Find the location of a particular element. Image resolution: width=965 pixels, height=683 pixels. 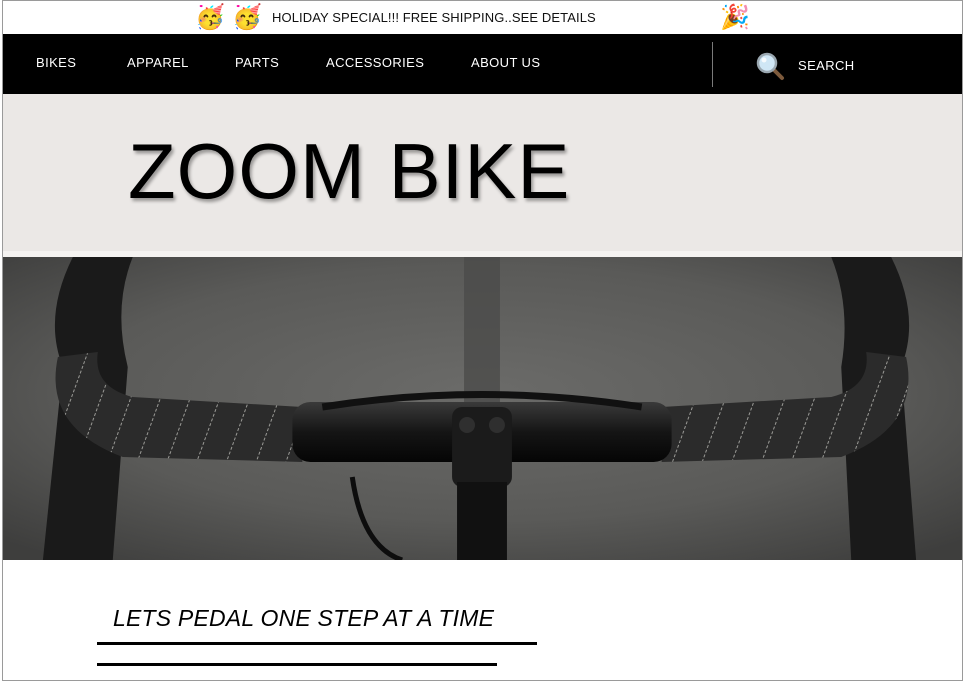

nav-item-bikes: BIKES is located at coordinates (56, 62).